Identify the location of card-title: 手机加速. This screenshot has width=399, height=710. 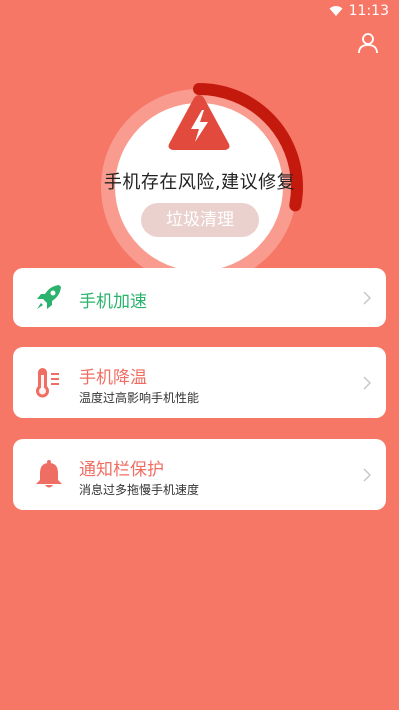
(113, 302).